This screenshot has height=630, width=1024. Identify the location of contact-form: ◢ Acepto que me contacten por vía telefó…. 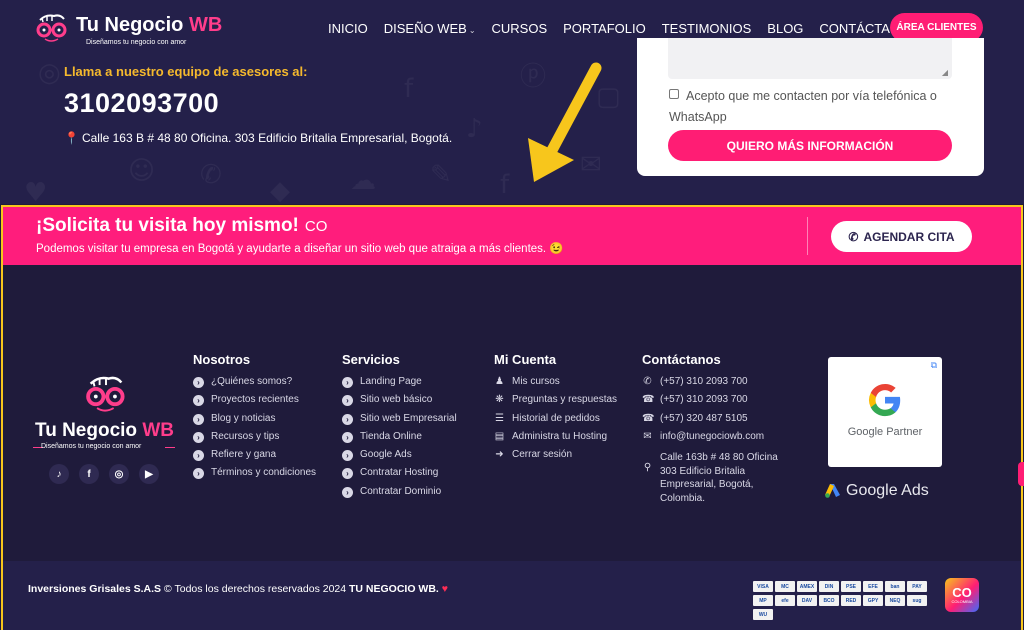
(810, 107).